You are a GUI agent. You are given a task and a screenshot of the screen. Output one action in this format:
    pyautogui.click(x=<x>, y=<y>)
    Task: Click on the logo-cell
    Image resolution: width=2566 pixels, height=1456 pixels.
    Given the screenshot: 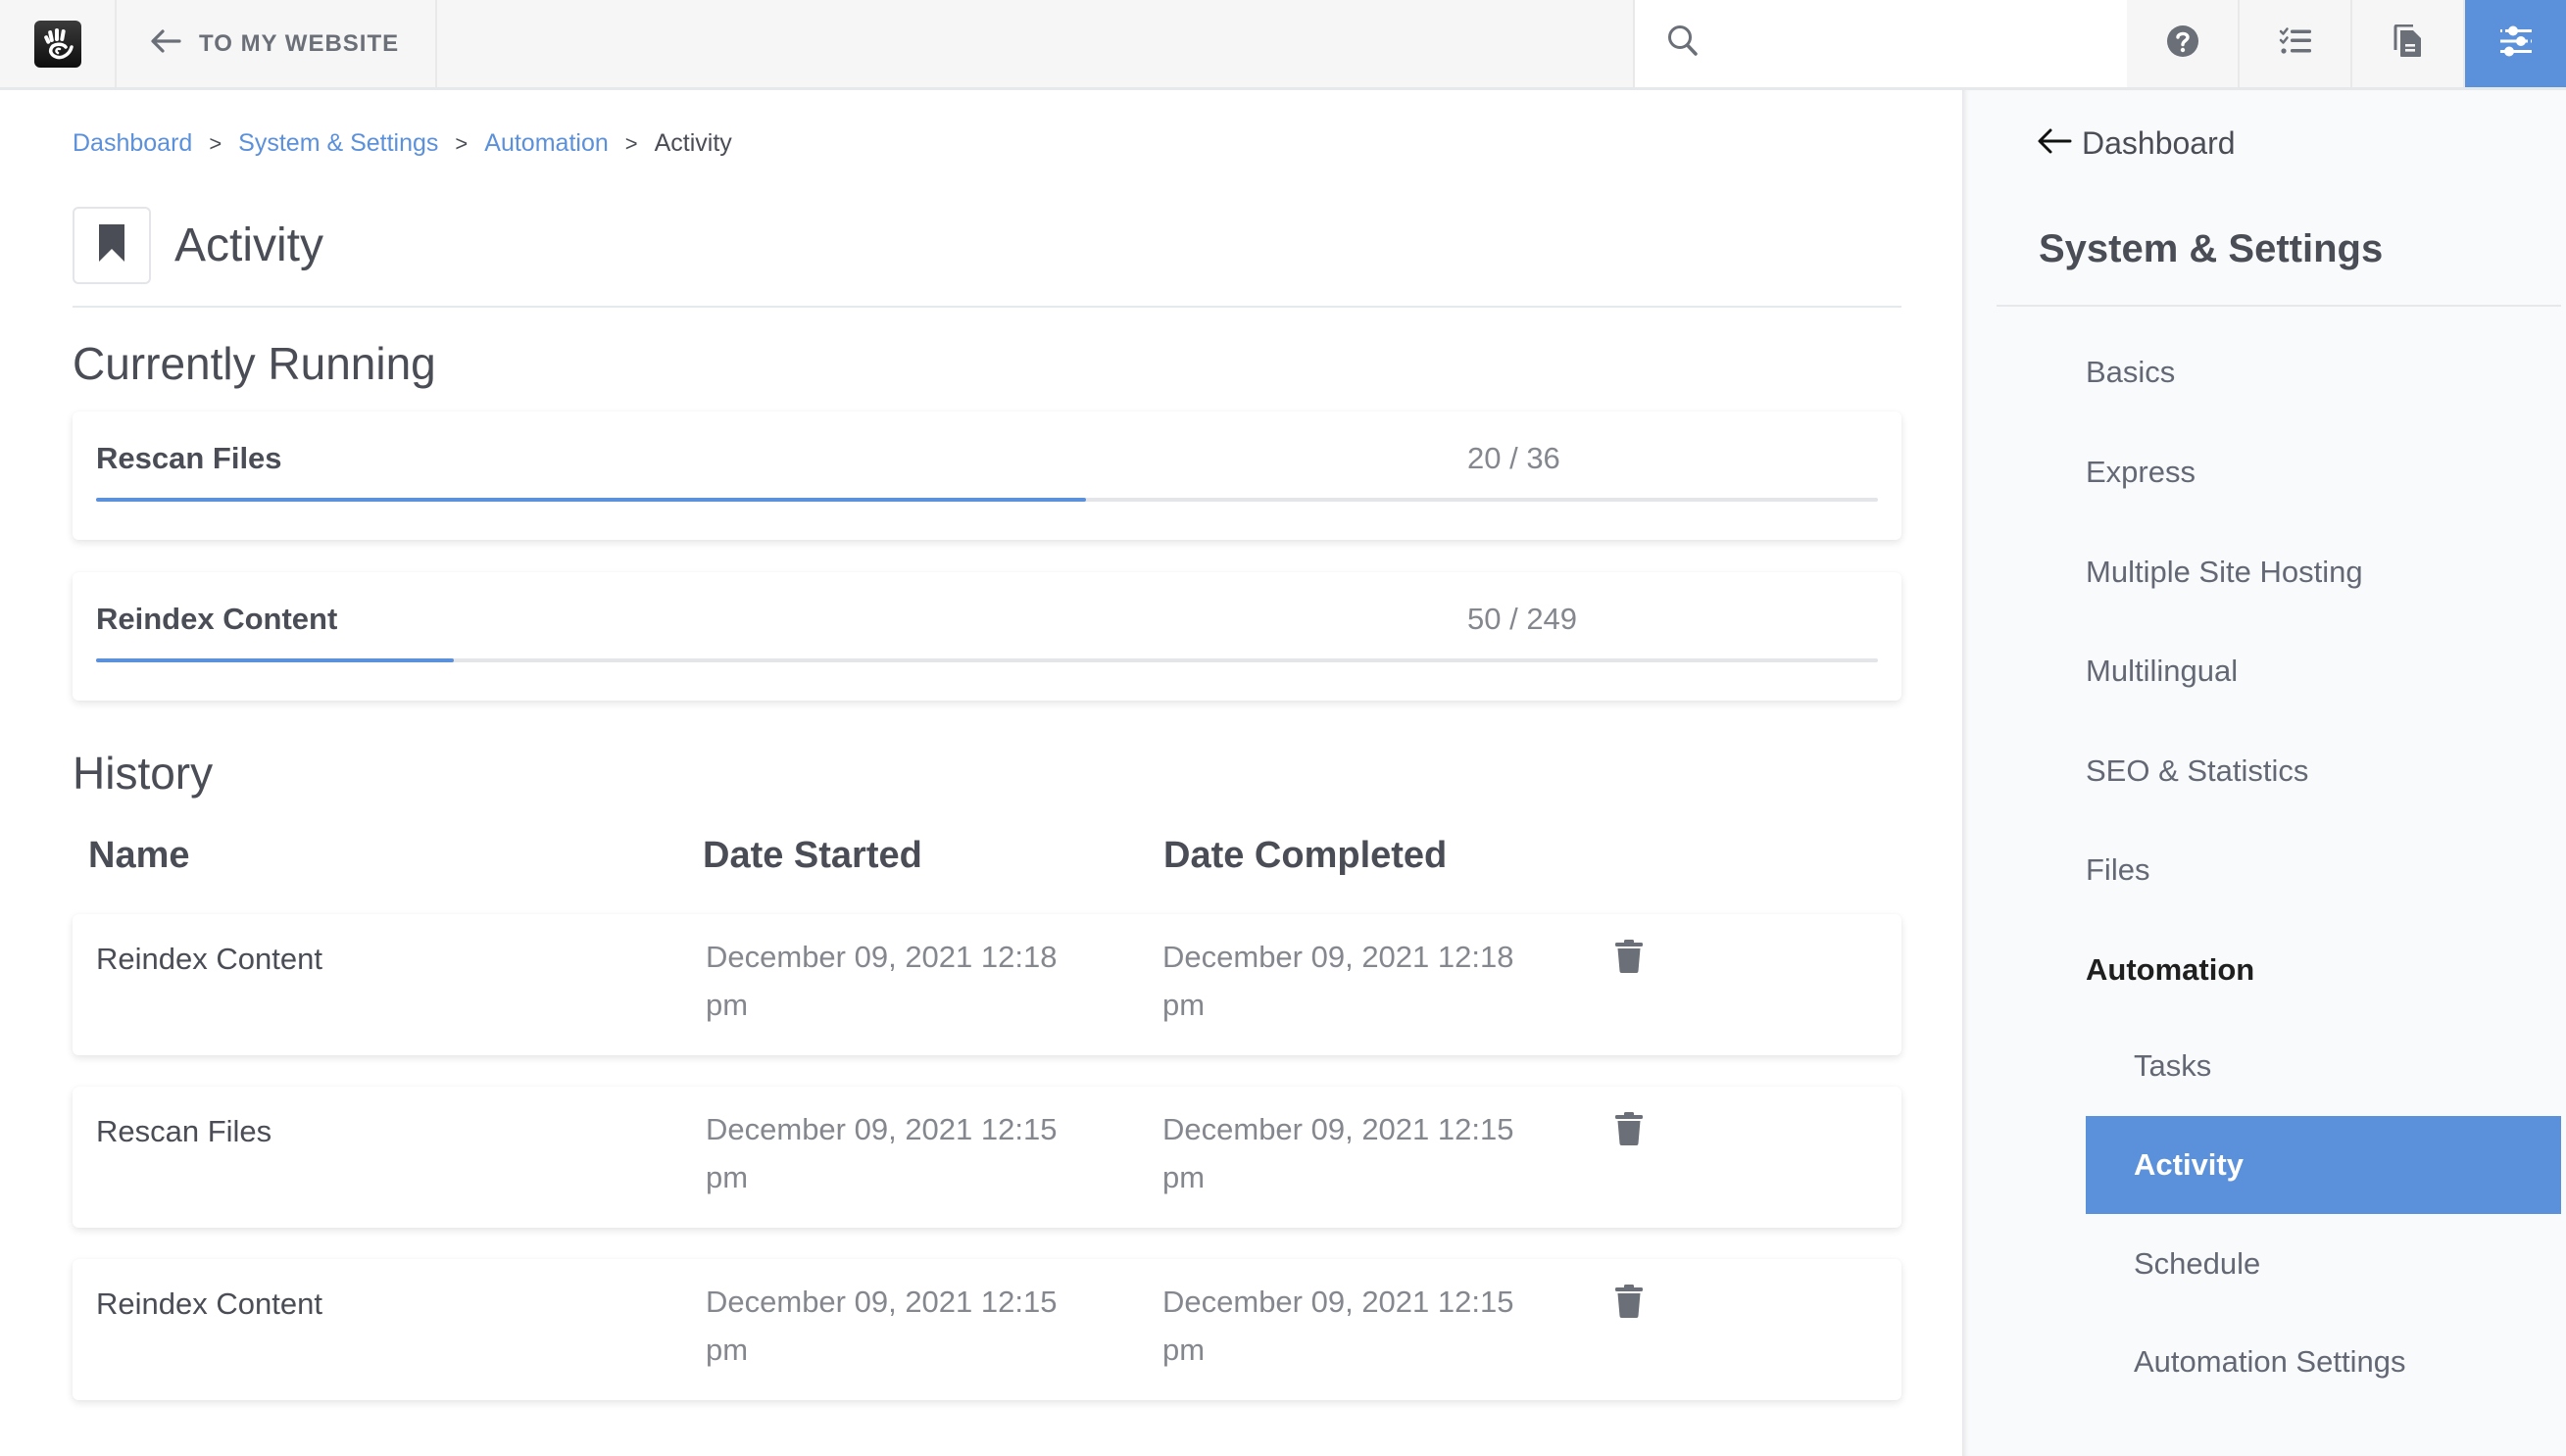 What is the action you would take?
    pyautogui.click(x=58, y=43)
    